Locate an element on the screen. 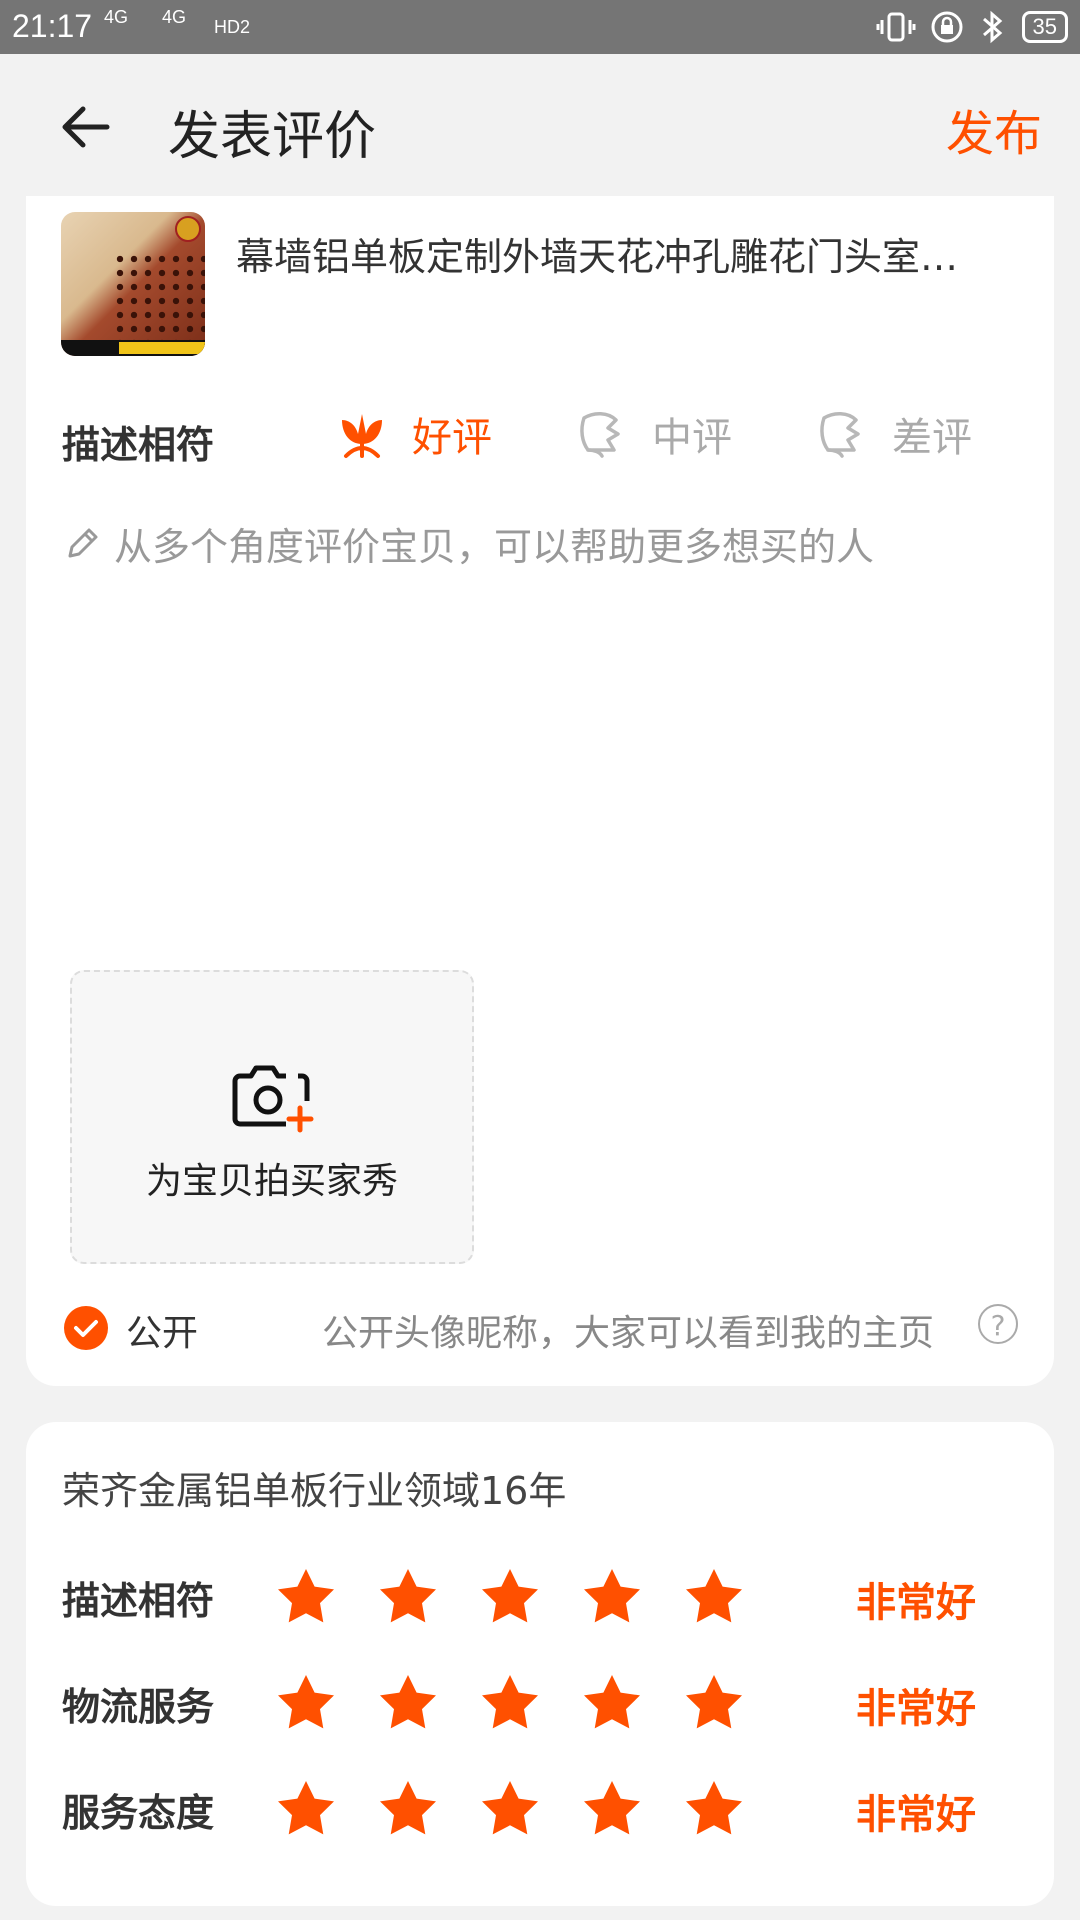  review-textarea: 从多个角度评价宝贝，可以帮助更多想买的人 is located at coordinates (540, 676).